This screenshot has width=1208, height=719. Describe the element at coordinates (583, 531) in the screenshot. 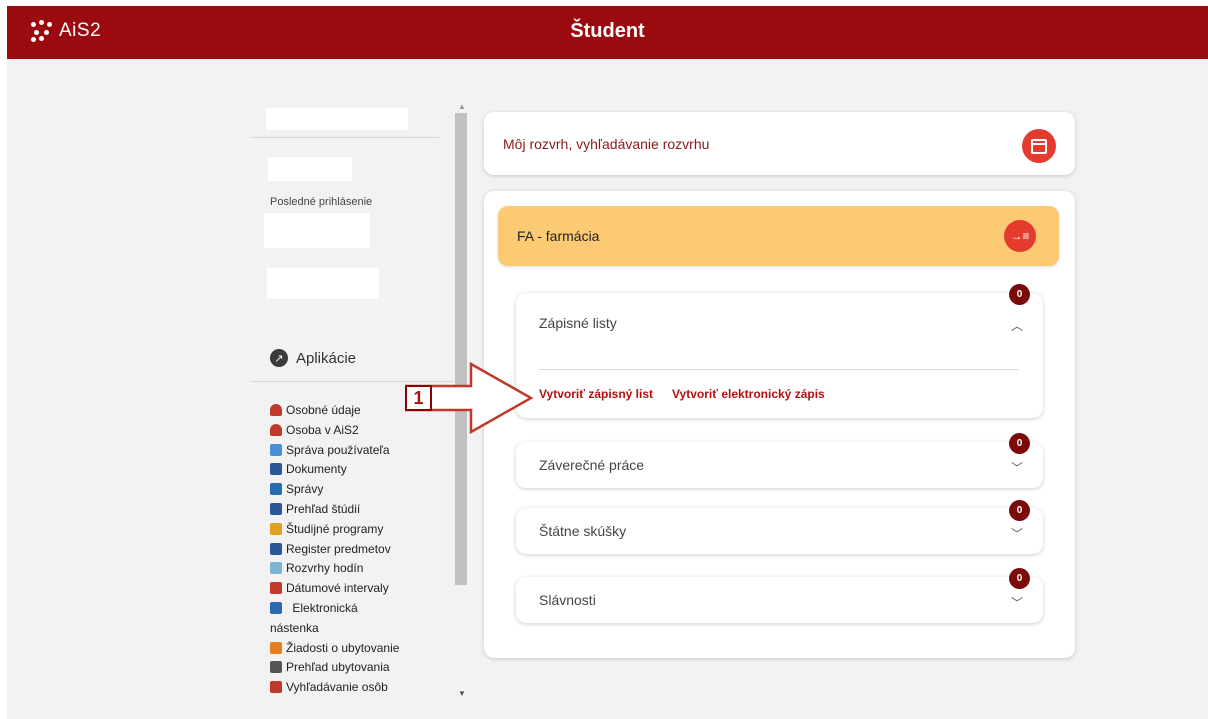

I see `section-title: Štátne skúšky` at that location.